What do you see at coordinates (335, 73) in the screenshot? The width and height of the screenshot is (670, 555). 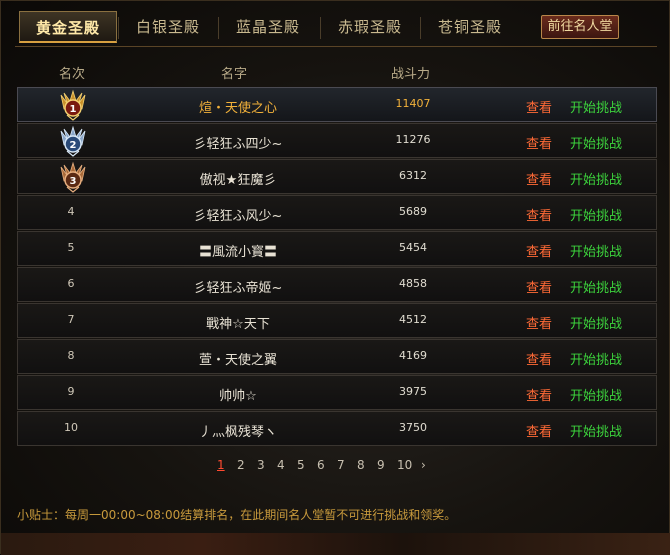 I see `table-header: 名次 名字 战斗力` at bounding box center [335, 73].